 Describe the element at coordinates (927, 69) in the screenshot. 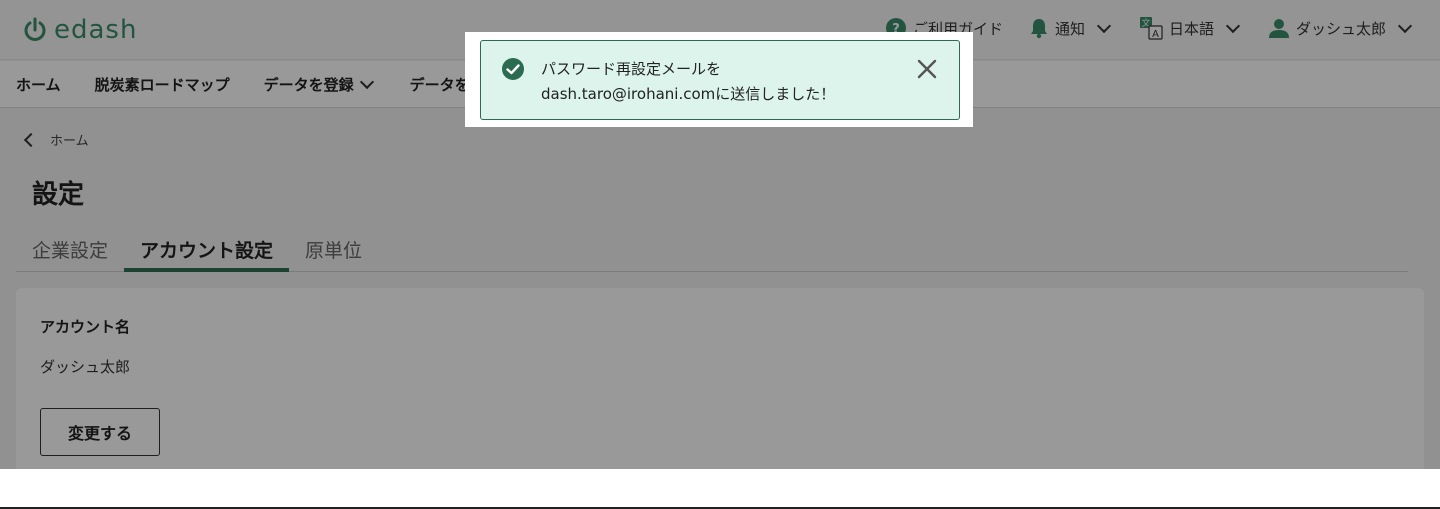

I see `close-icon` at that location.